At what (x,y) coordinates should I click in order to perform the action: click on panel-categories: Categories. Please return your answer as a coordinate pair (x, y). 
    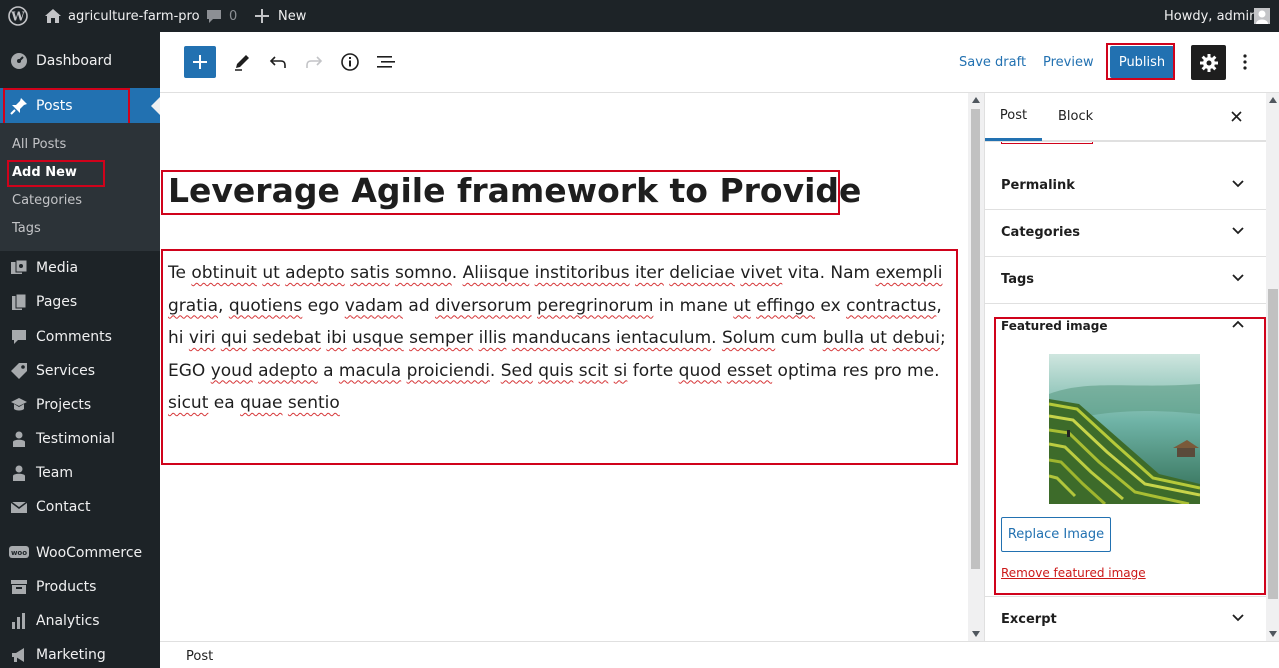
    Looking at the image, I should click on (1125, 233).